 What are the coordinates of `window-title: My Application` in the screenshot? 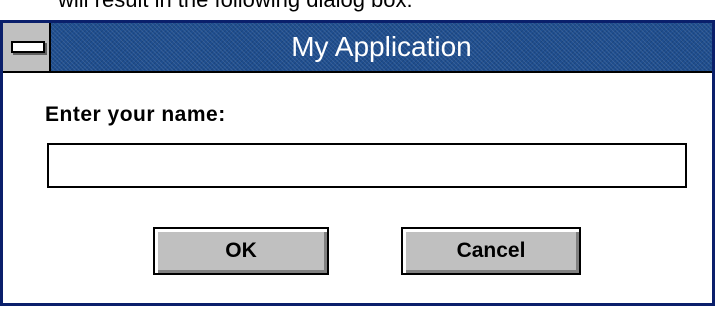 It's located at (381, 46).